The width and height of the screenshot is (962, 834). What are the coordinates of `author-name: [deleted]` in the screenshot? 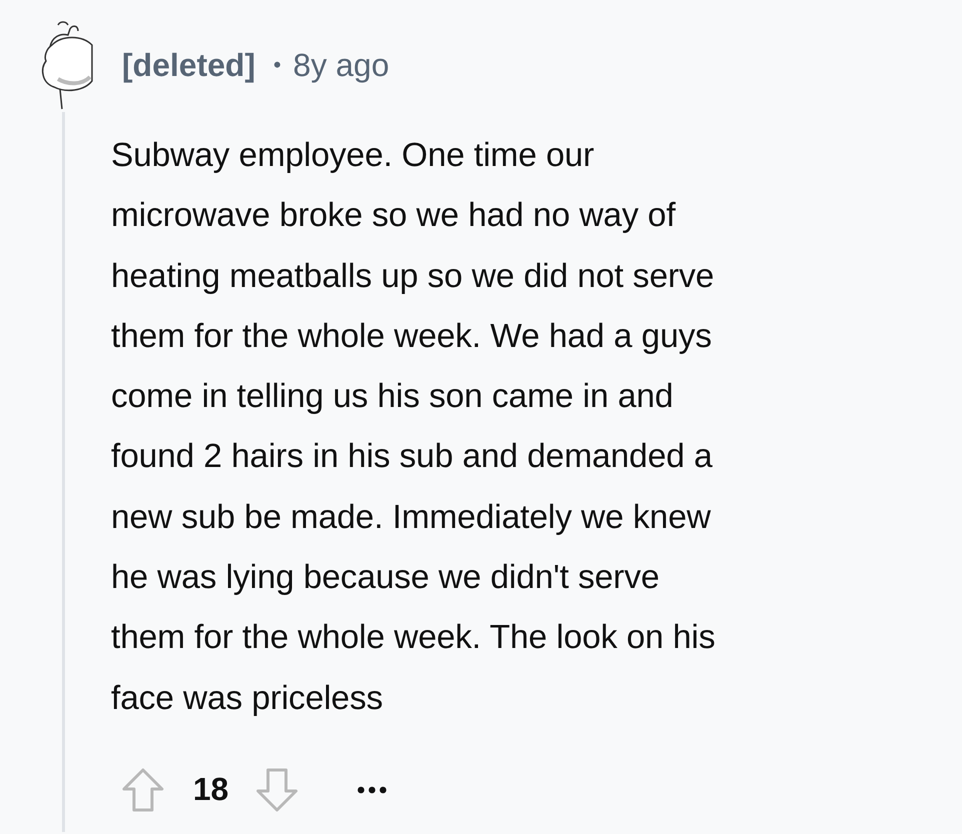 It's located at (189, 65).